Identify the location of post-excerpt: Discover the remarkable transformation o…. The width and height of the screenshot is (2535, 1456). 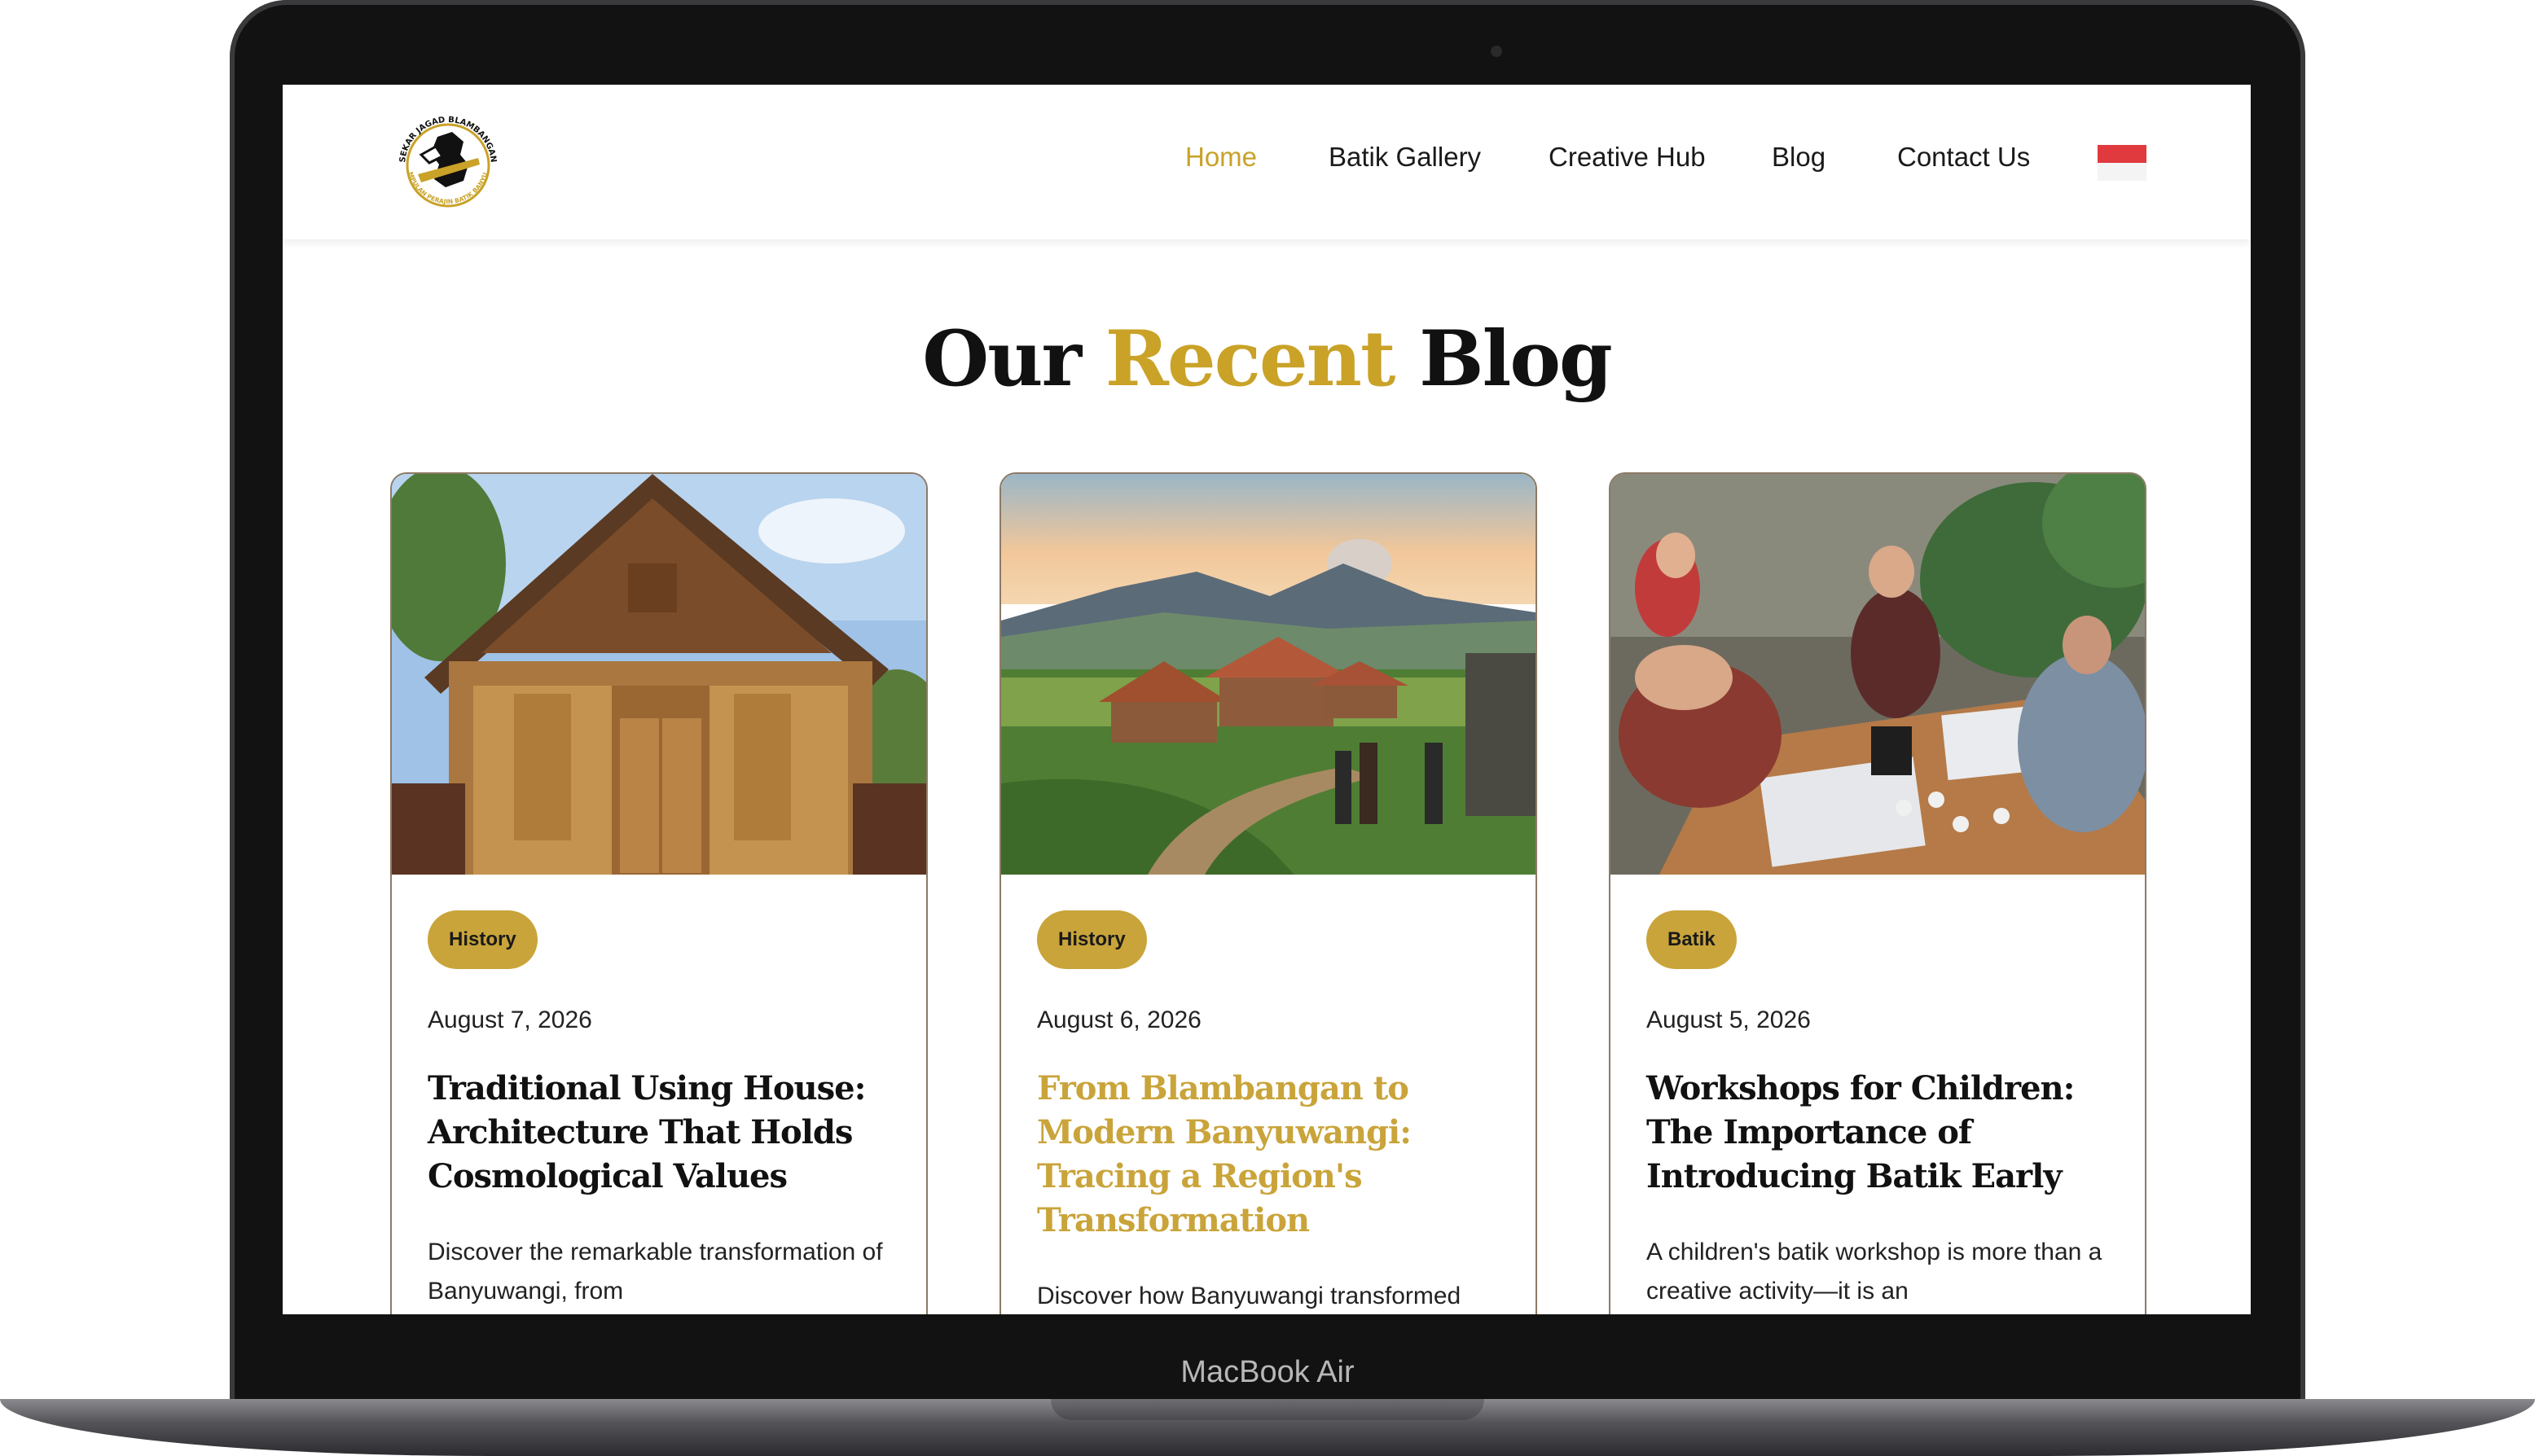
(656, 1272).